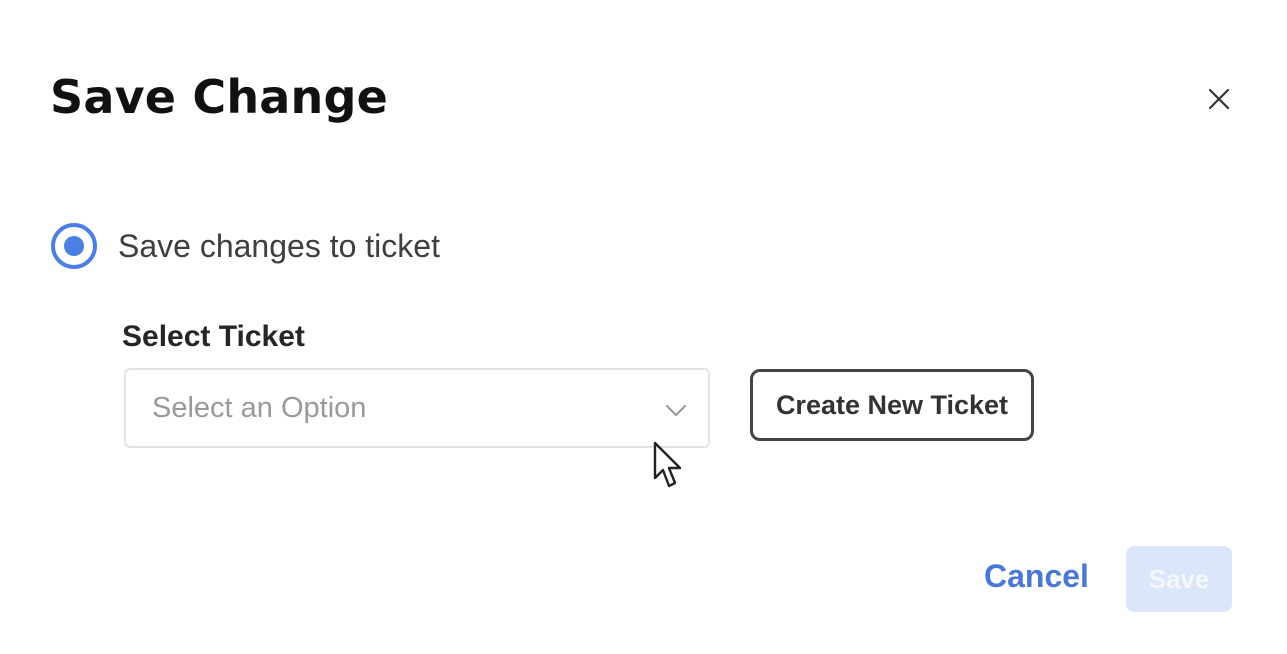  I want to click on close-button, so click(1219, 99).